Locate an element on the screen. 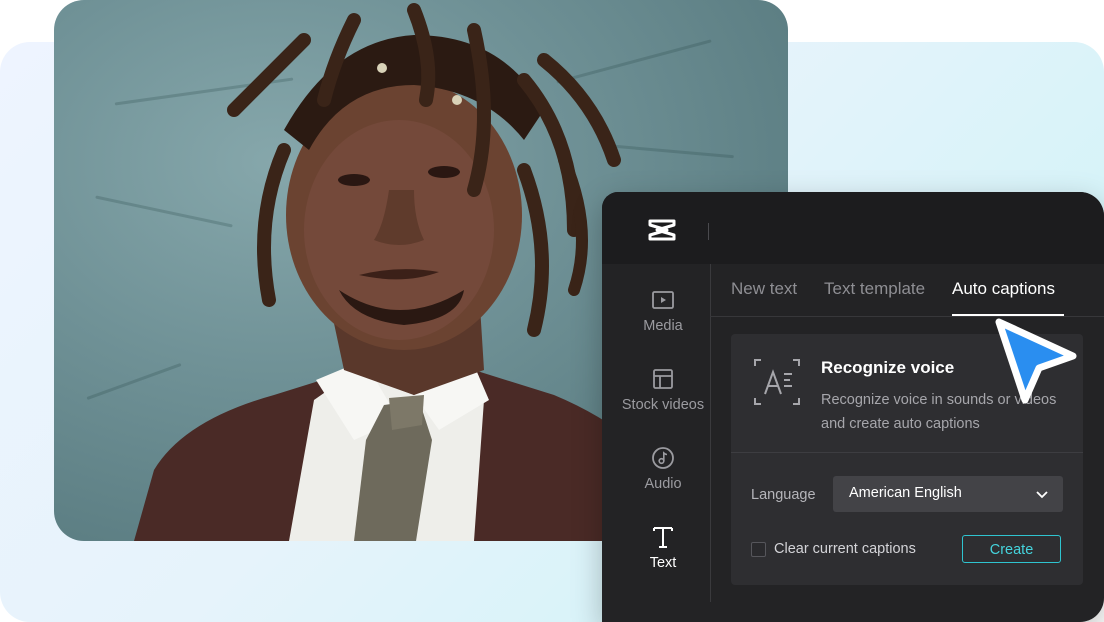 The height and width of the screenshot is (622, 1104). recognize-text-icon is located at coordinates (777, 382).